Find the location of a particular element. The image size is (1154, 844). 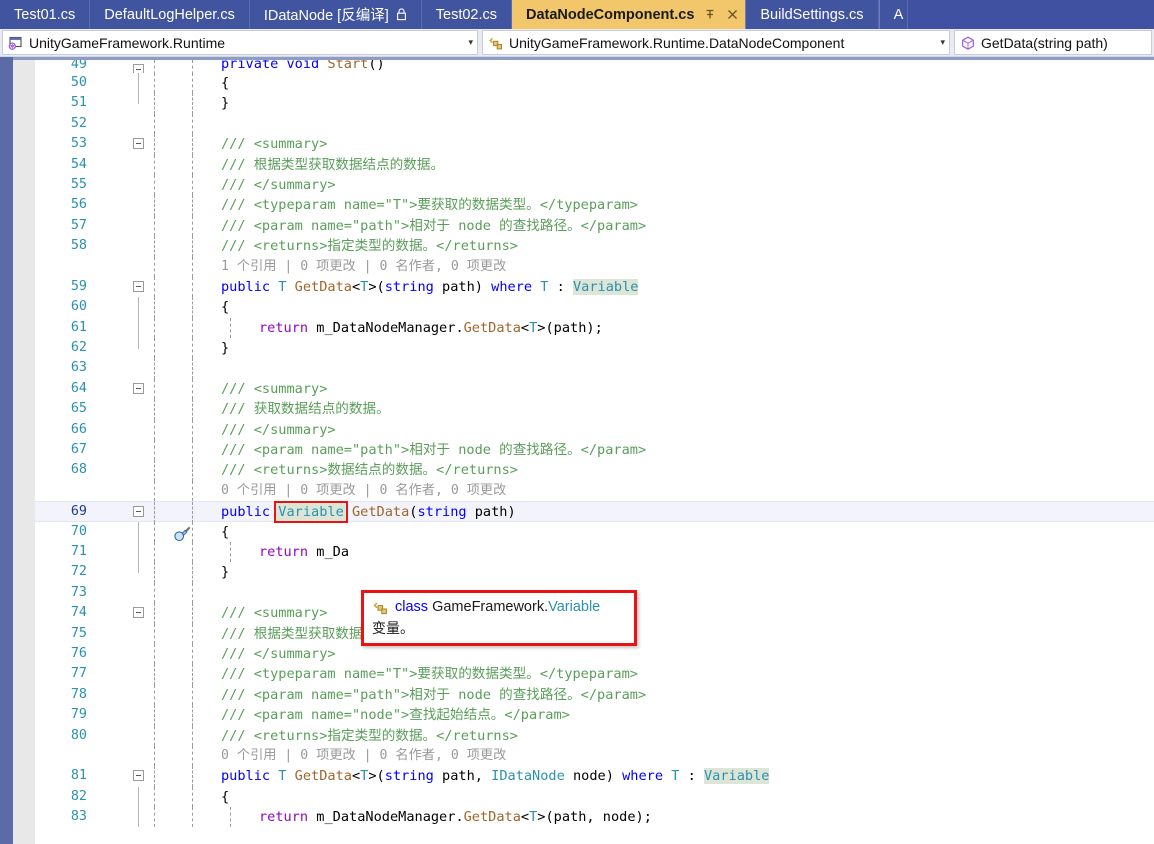

codelens-row: 1 个引用 | 0 项更改 | 0 名作者, 0 项更改 is located at coordinates (594, 266).